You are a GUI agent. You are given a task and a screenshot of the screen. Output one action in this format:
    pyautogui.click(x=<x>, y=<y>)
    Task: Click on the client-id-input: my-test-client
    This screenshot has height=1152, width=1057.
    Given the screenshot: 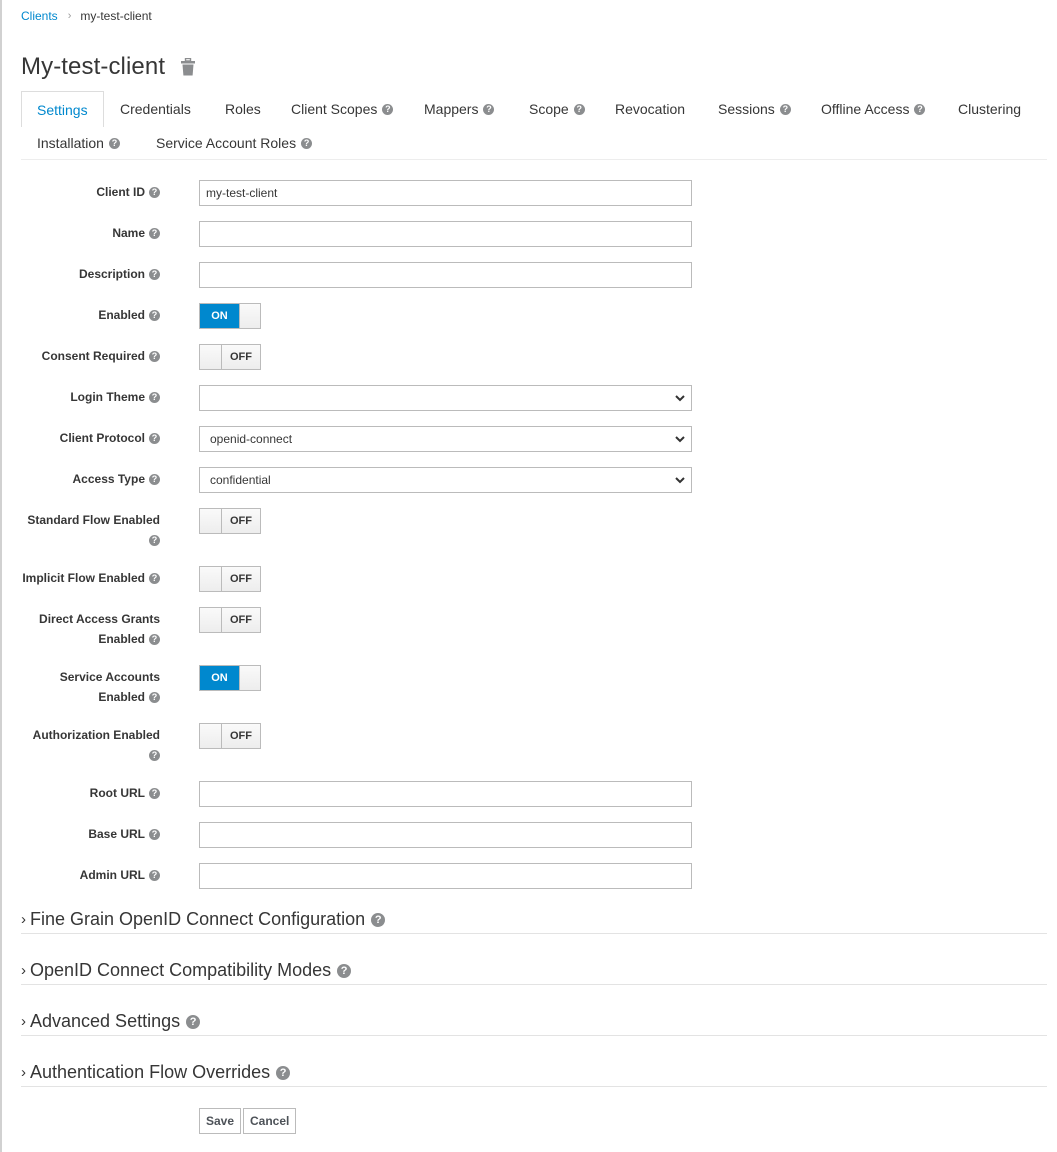 What is the action you would take?
    pyautogui.click(x=445, y=193)
    